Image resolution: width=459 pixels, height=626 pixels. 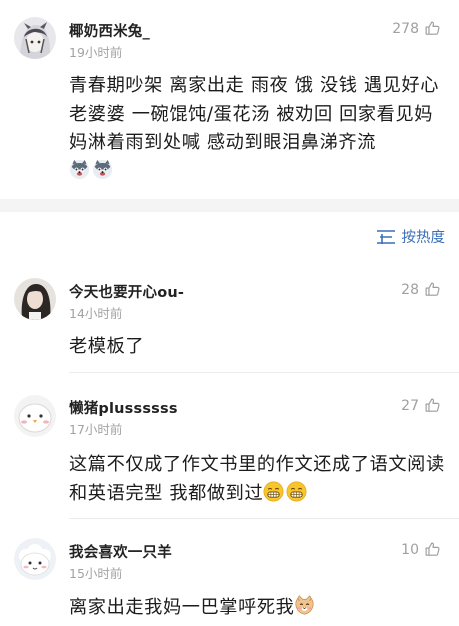 What do you see at coordinates (229, 205) in the screenshot?
I see `section-separator` at bounding box center [229, 205].